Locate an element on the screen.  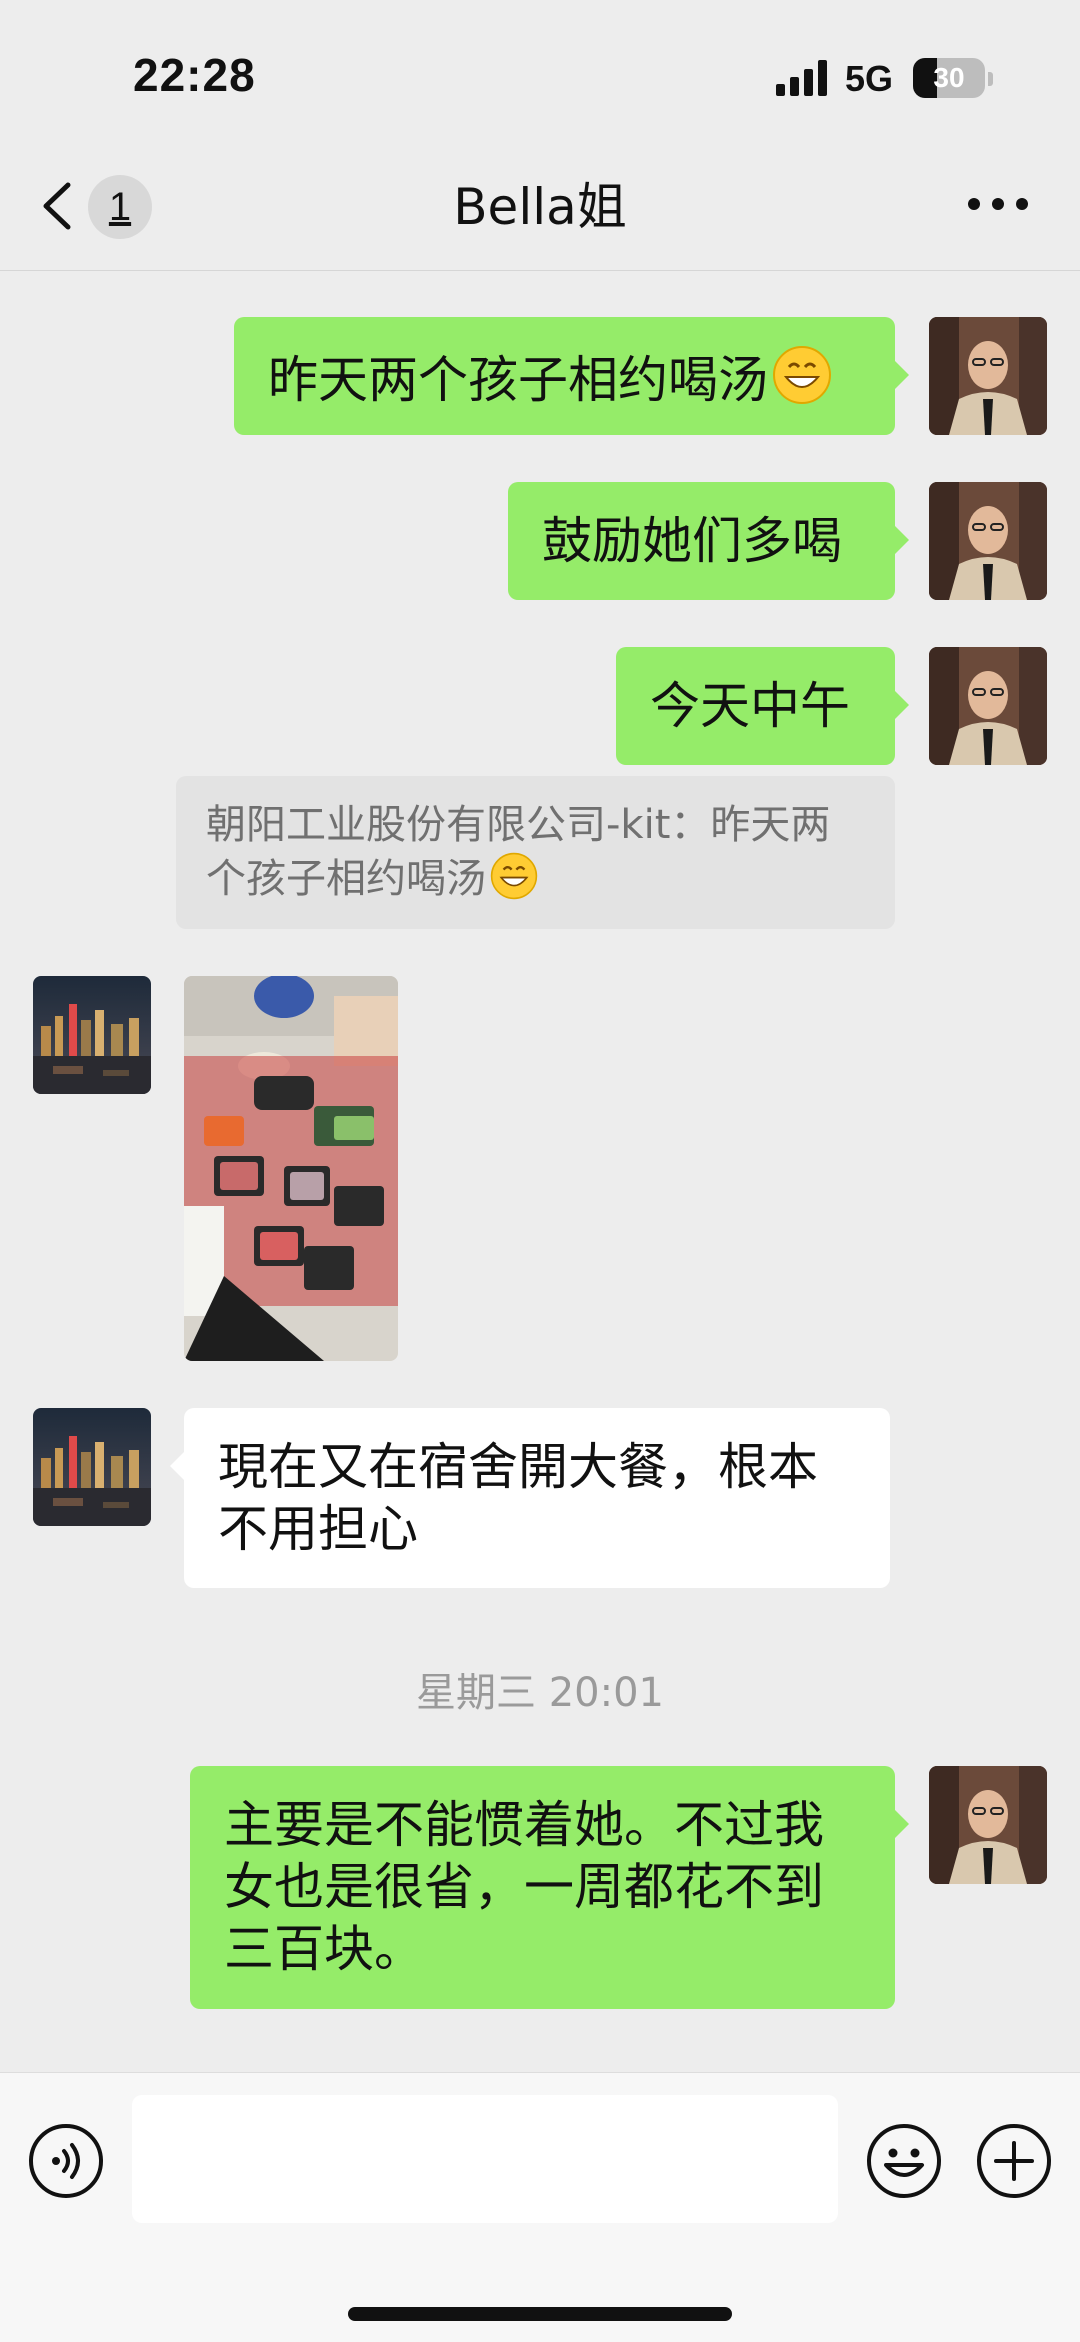
unread-count-badge: 1 is located at coordinates (120, 207).